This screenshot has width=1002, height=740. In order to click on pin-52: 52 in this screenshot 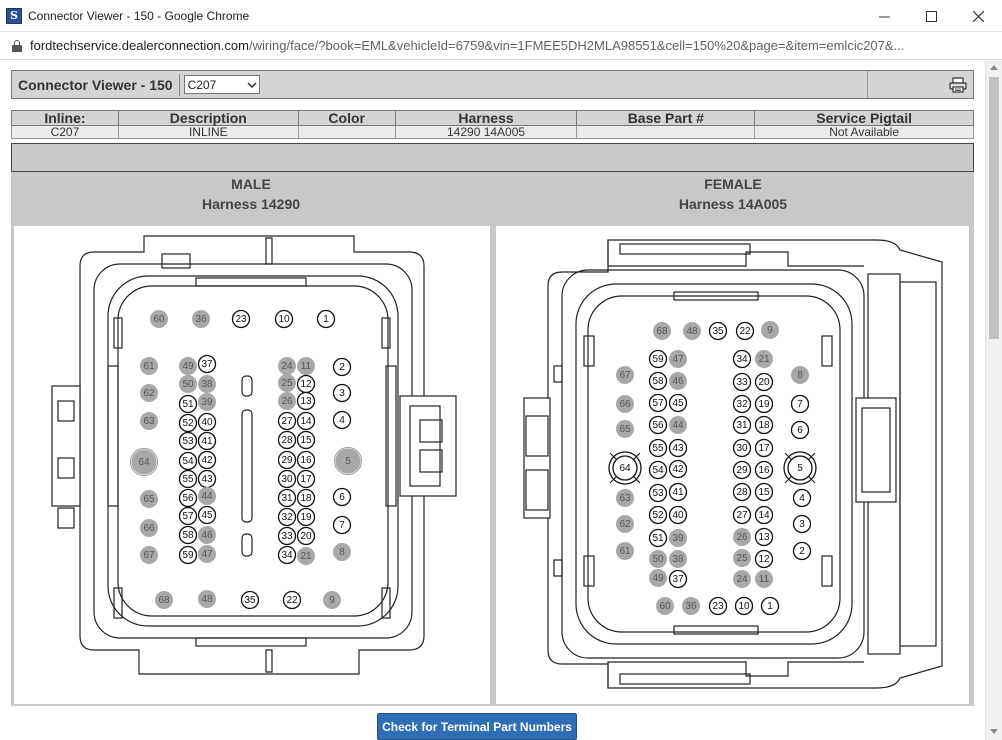, I will do `click(658, 515)`.